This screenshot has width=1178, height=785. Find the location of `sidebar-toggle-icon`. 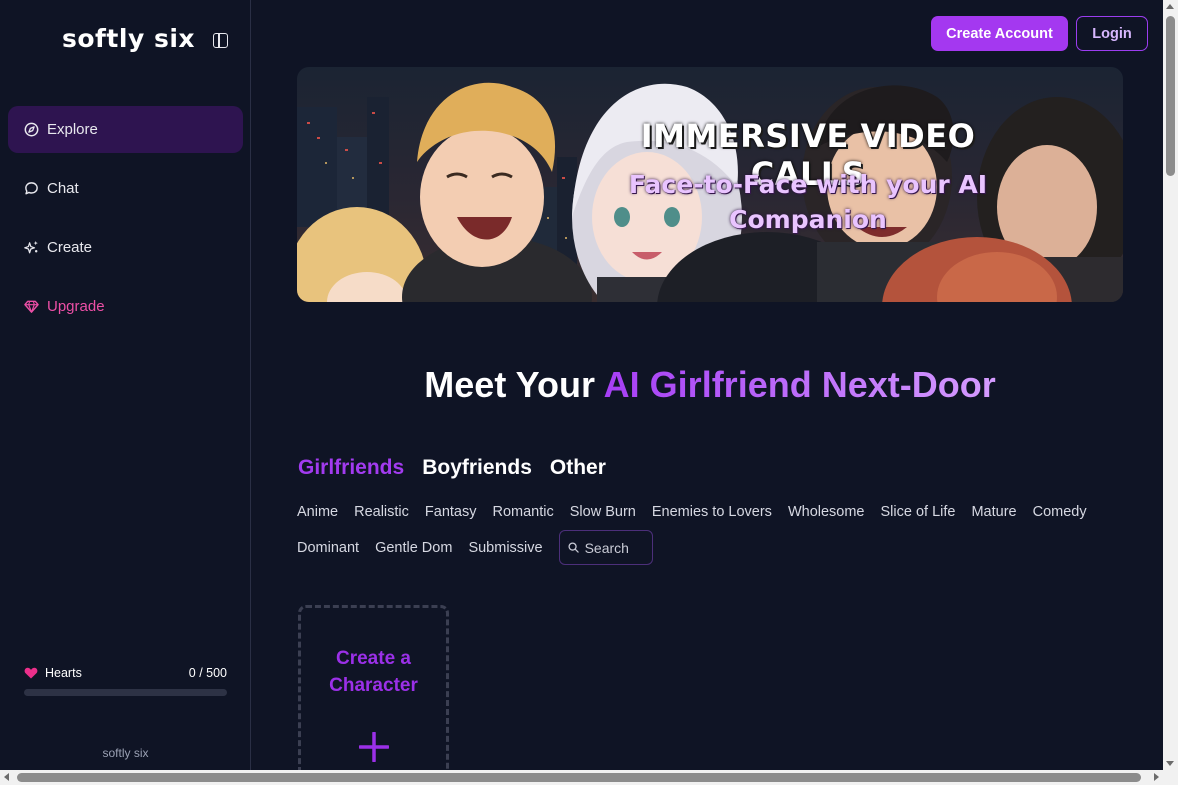

sidebar-toggle-icon is located at coordinates (220, 40).